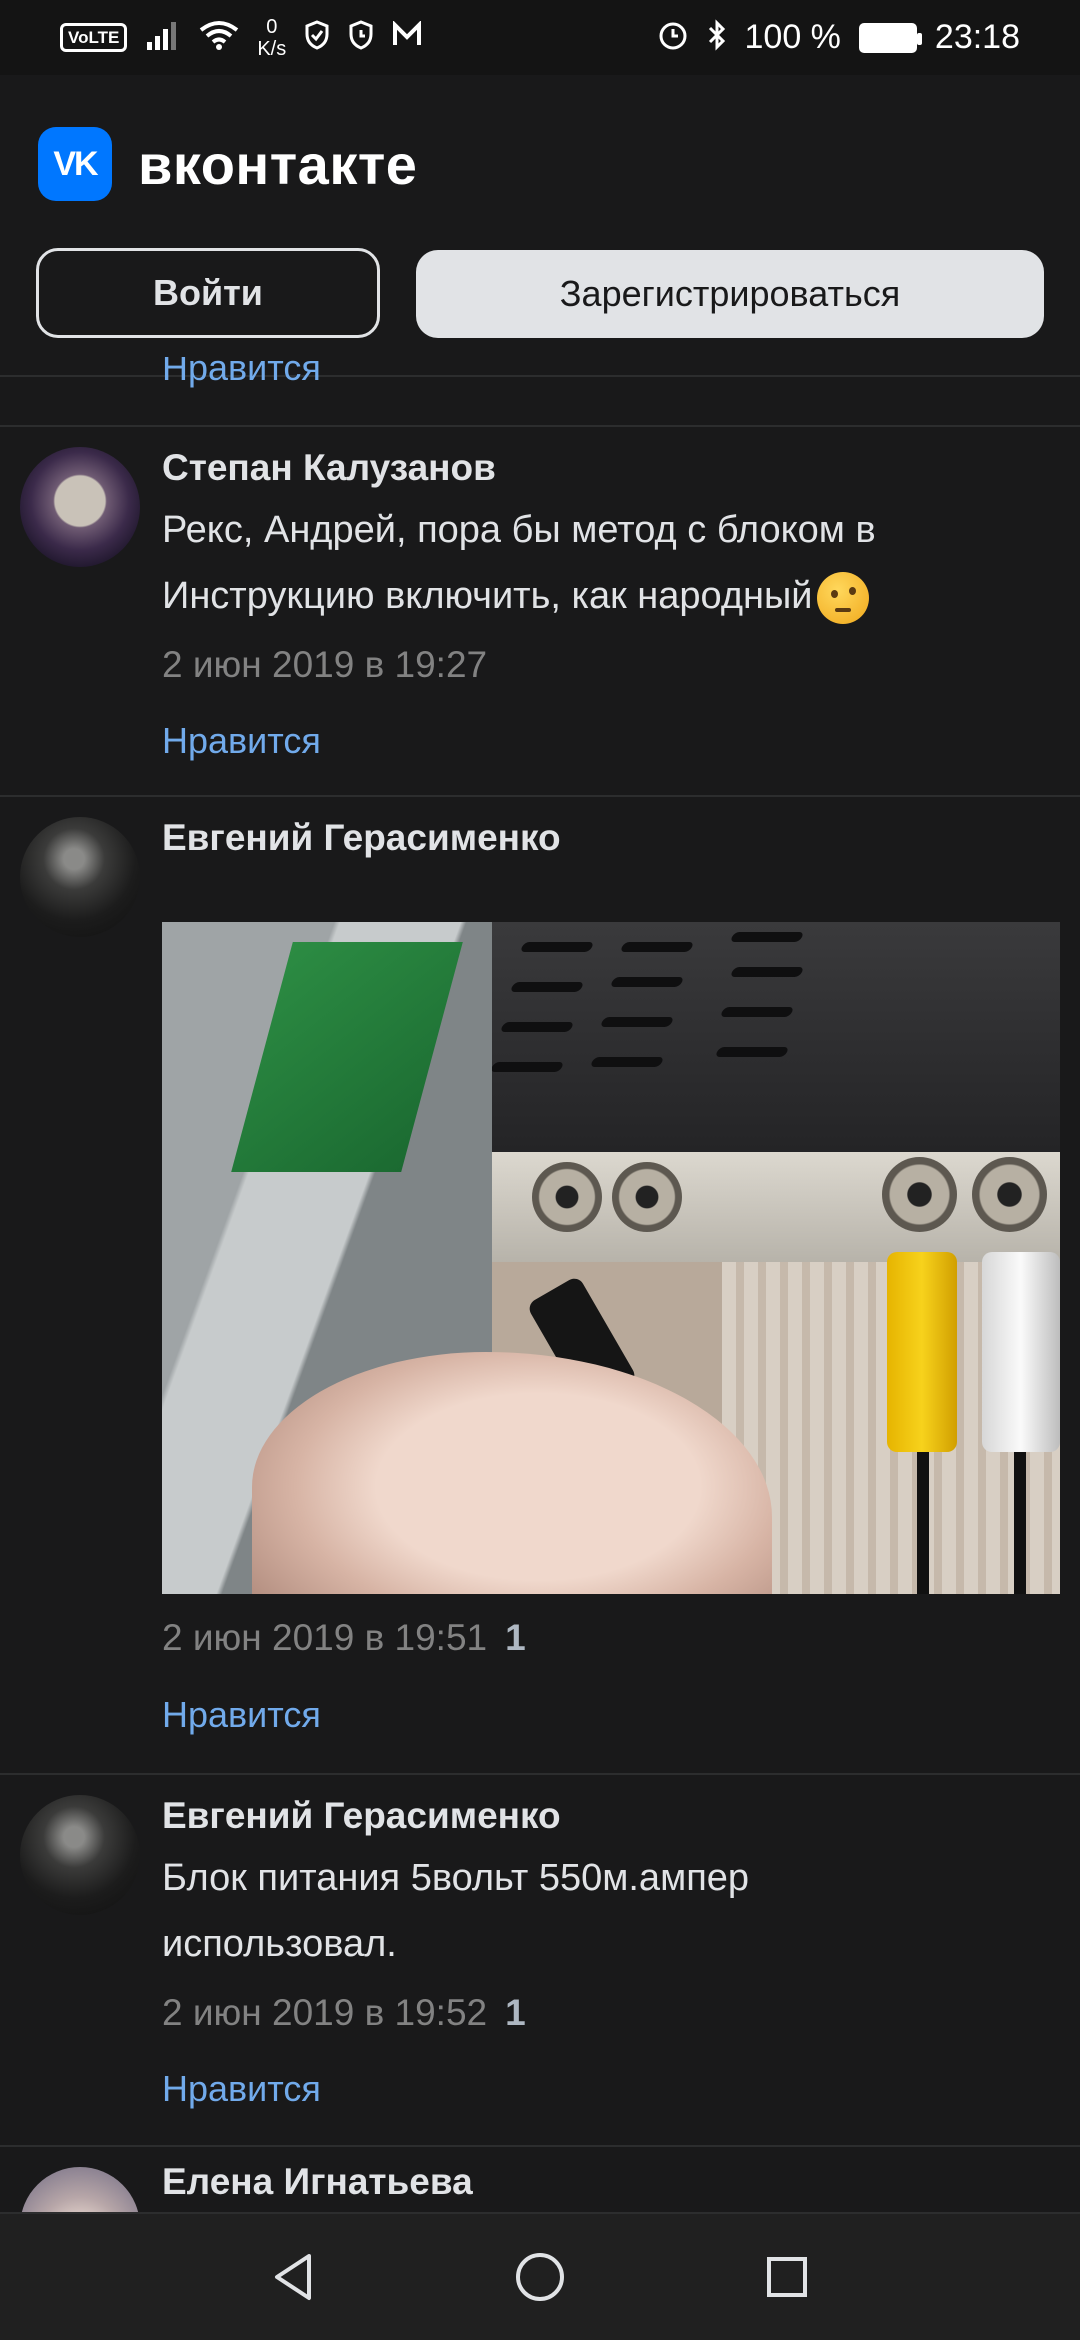 The height and width of the screenshot is (2340, 1080). I want to click on system-nav-bar, so click(540, 2276).